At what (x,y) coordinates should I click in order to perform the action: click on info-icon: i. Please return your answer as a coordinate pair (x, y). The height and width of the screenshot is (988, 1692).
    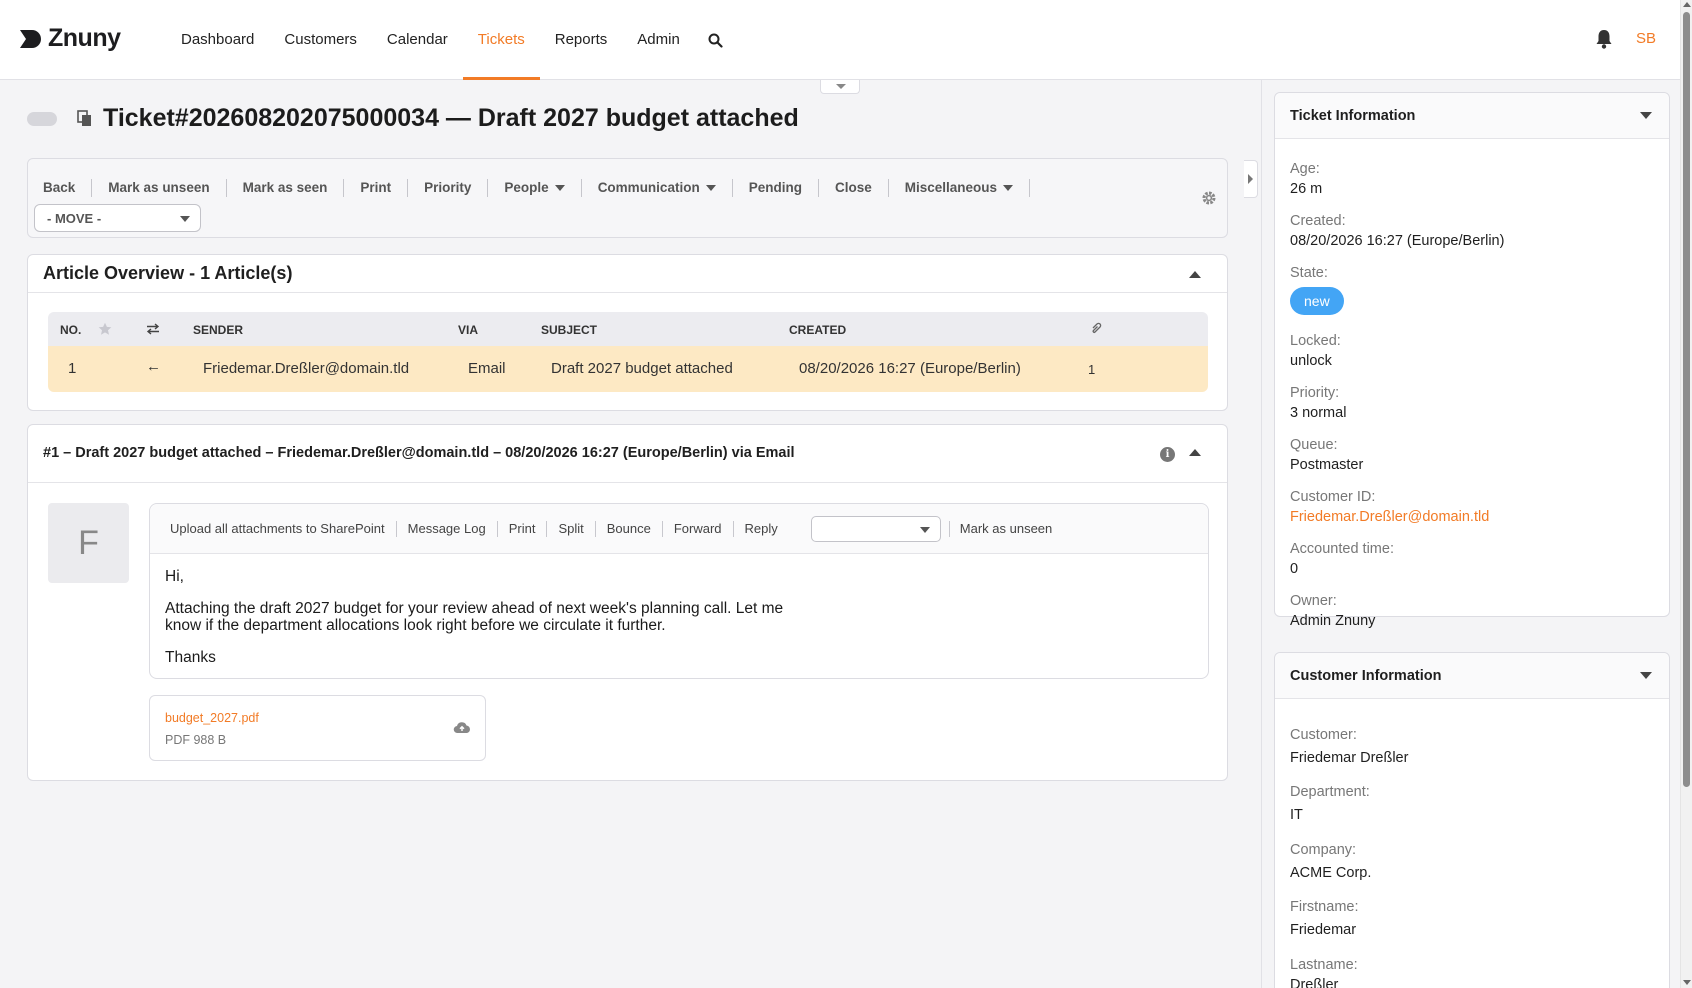
    Looking at the image, I should click on (1167, 454).